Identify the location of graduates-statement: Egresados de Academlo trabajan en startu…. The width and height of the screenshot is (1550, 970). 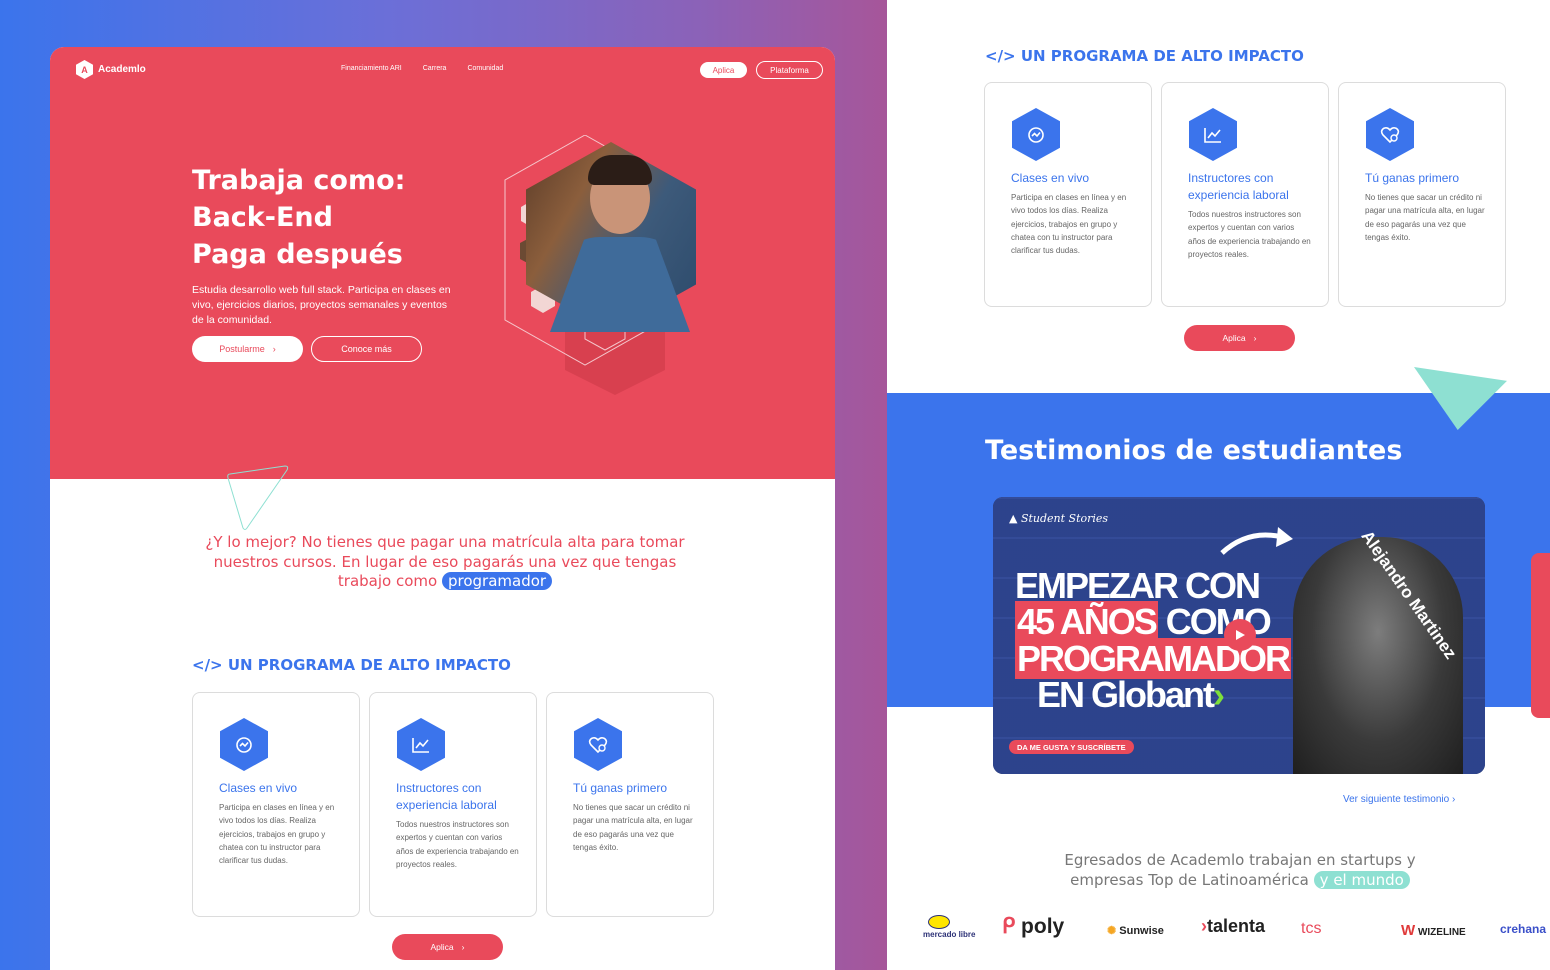
(1240, 870).